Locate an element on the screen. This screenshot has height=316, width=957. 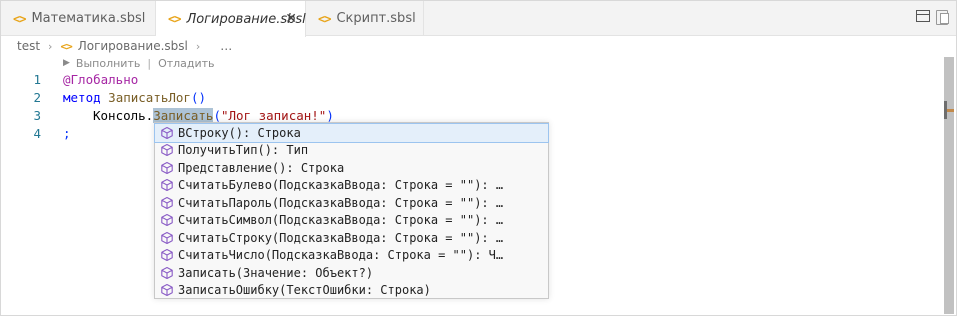
tab-skript: <> Скрипт.sbsl is located at coordinates (365, 18).